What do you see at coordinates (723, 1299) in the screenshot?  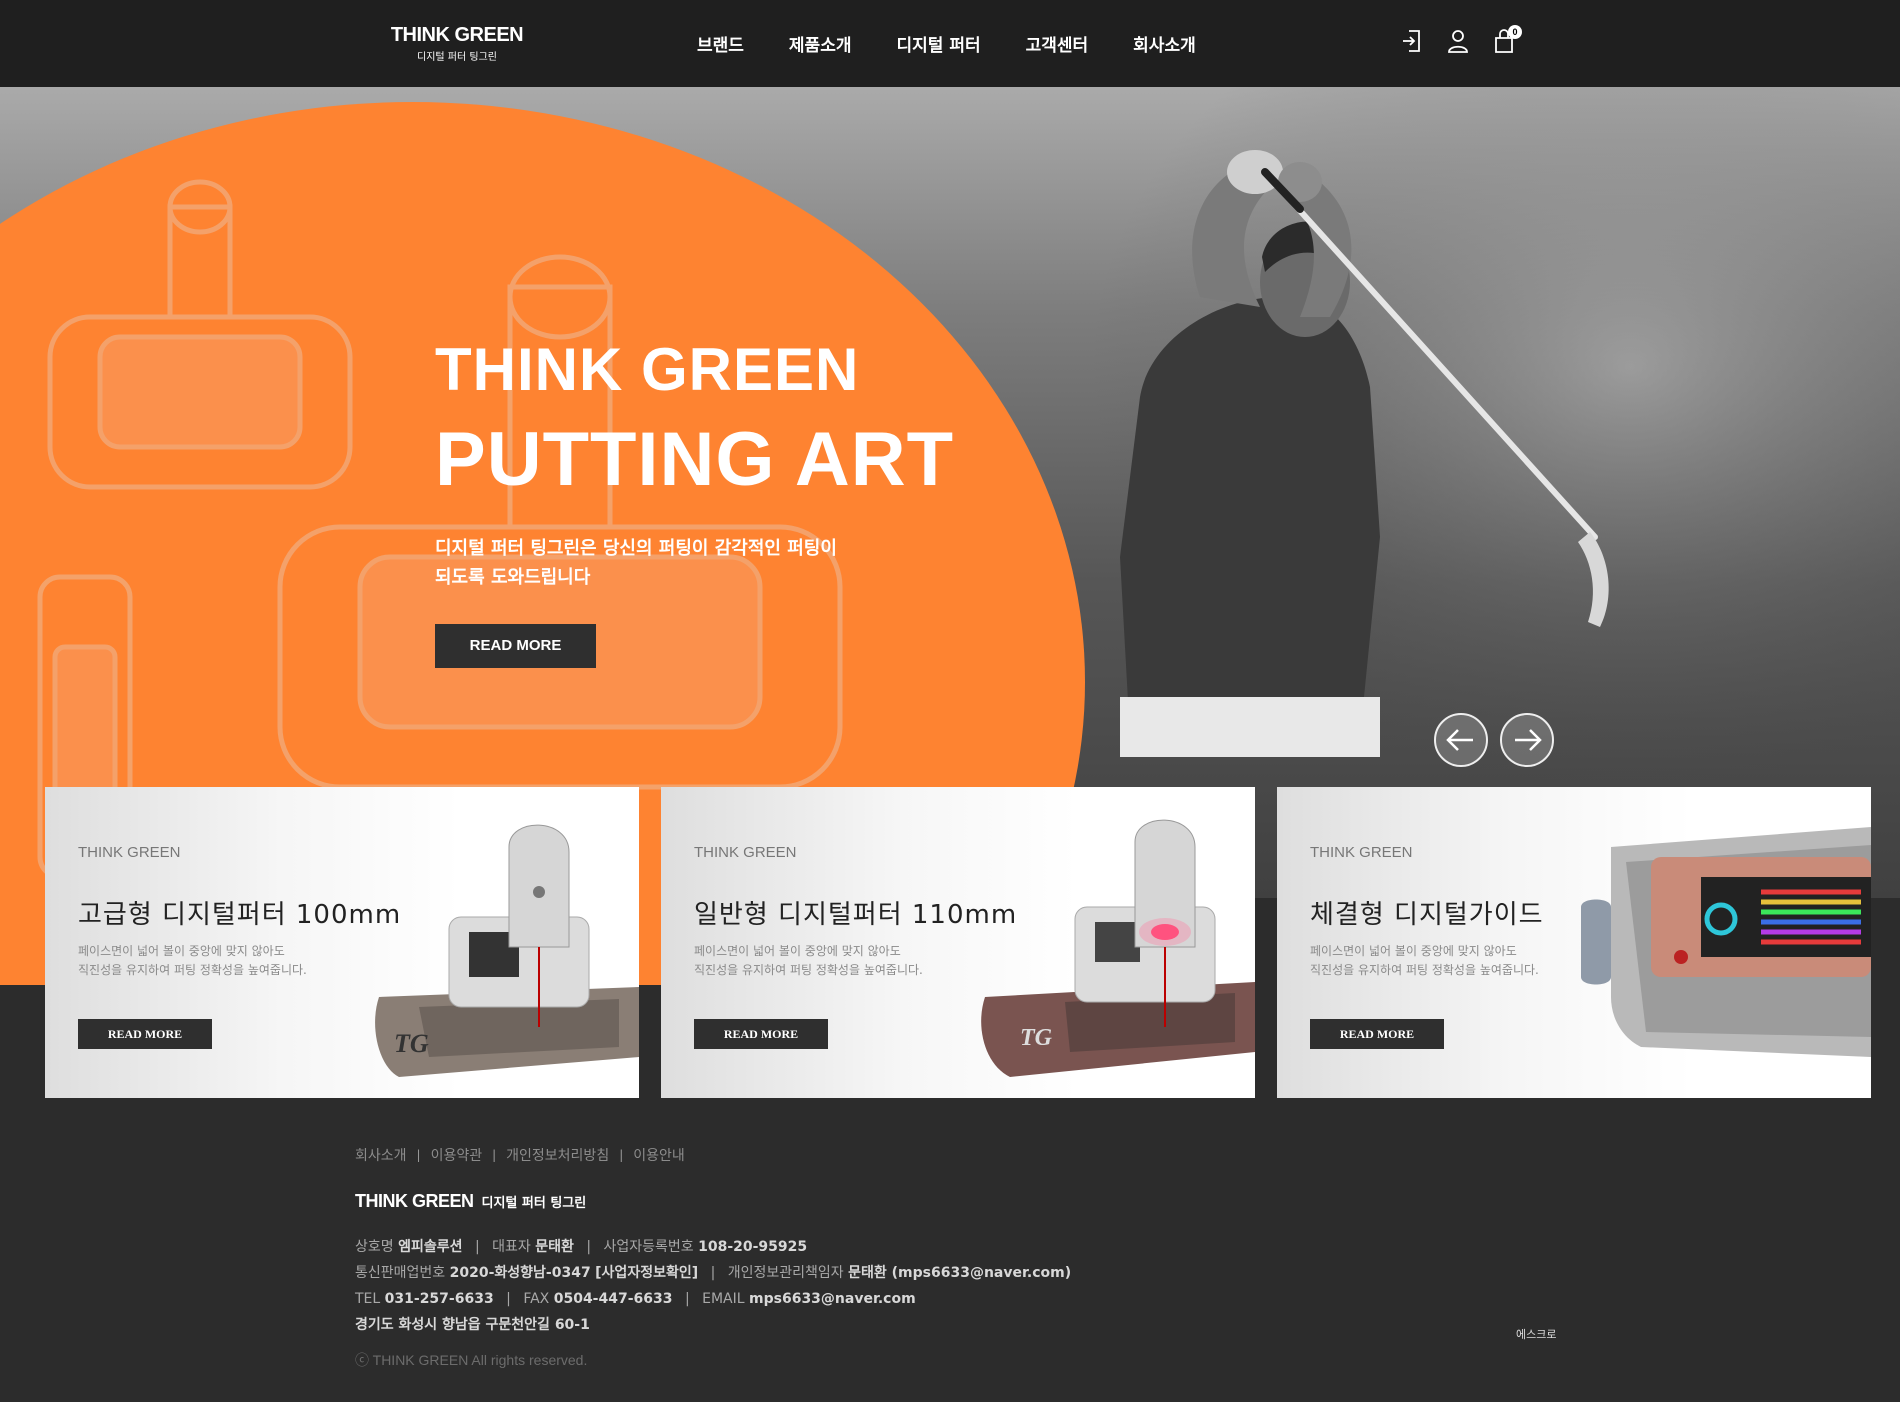 I see `email-label: EMAIL` at bounding box center [723, 1299].